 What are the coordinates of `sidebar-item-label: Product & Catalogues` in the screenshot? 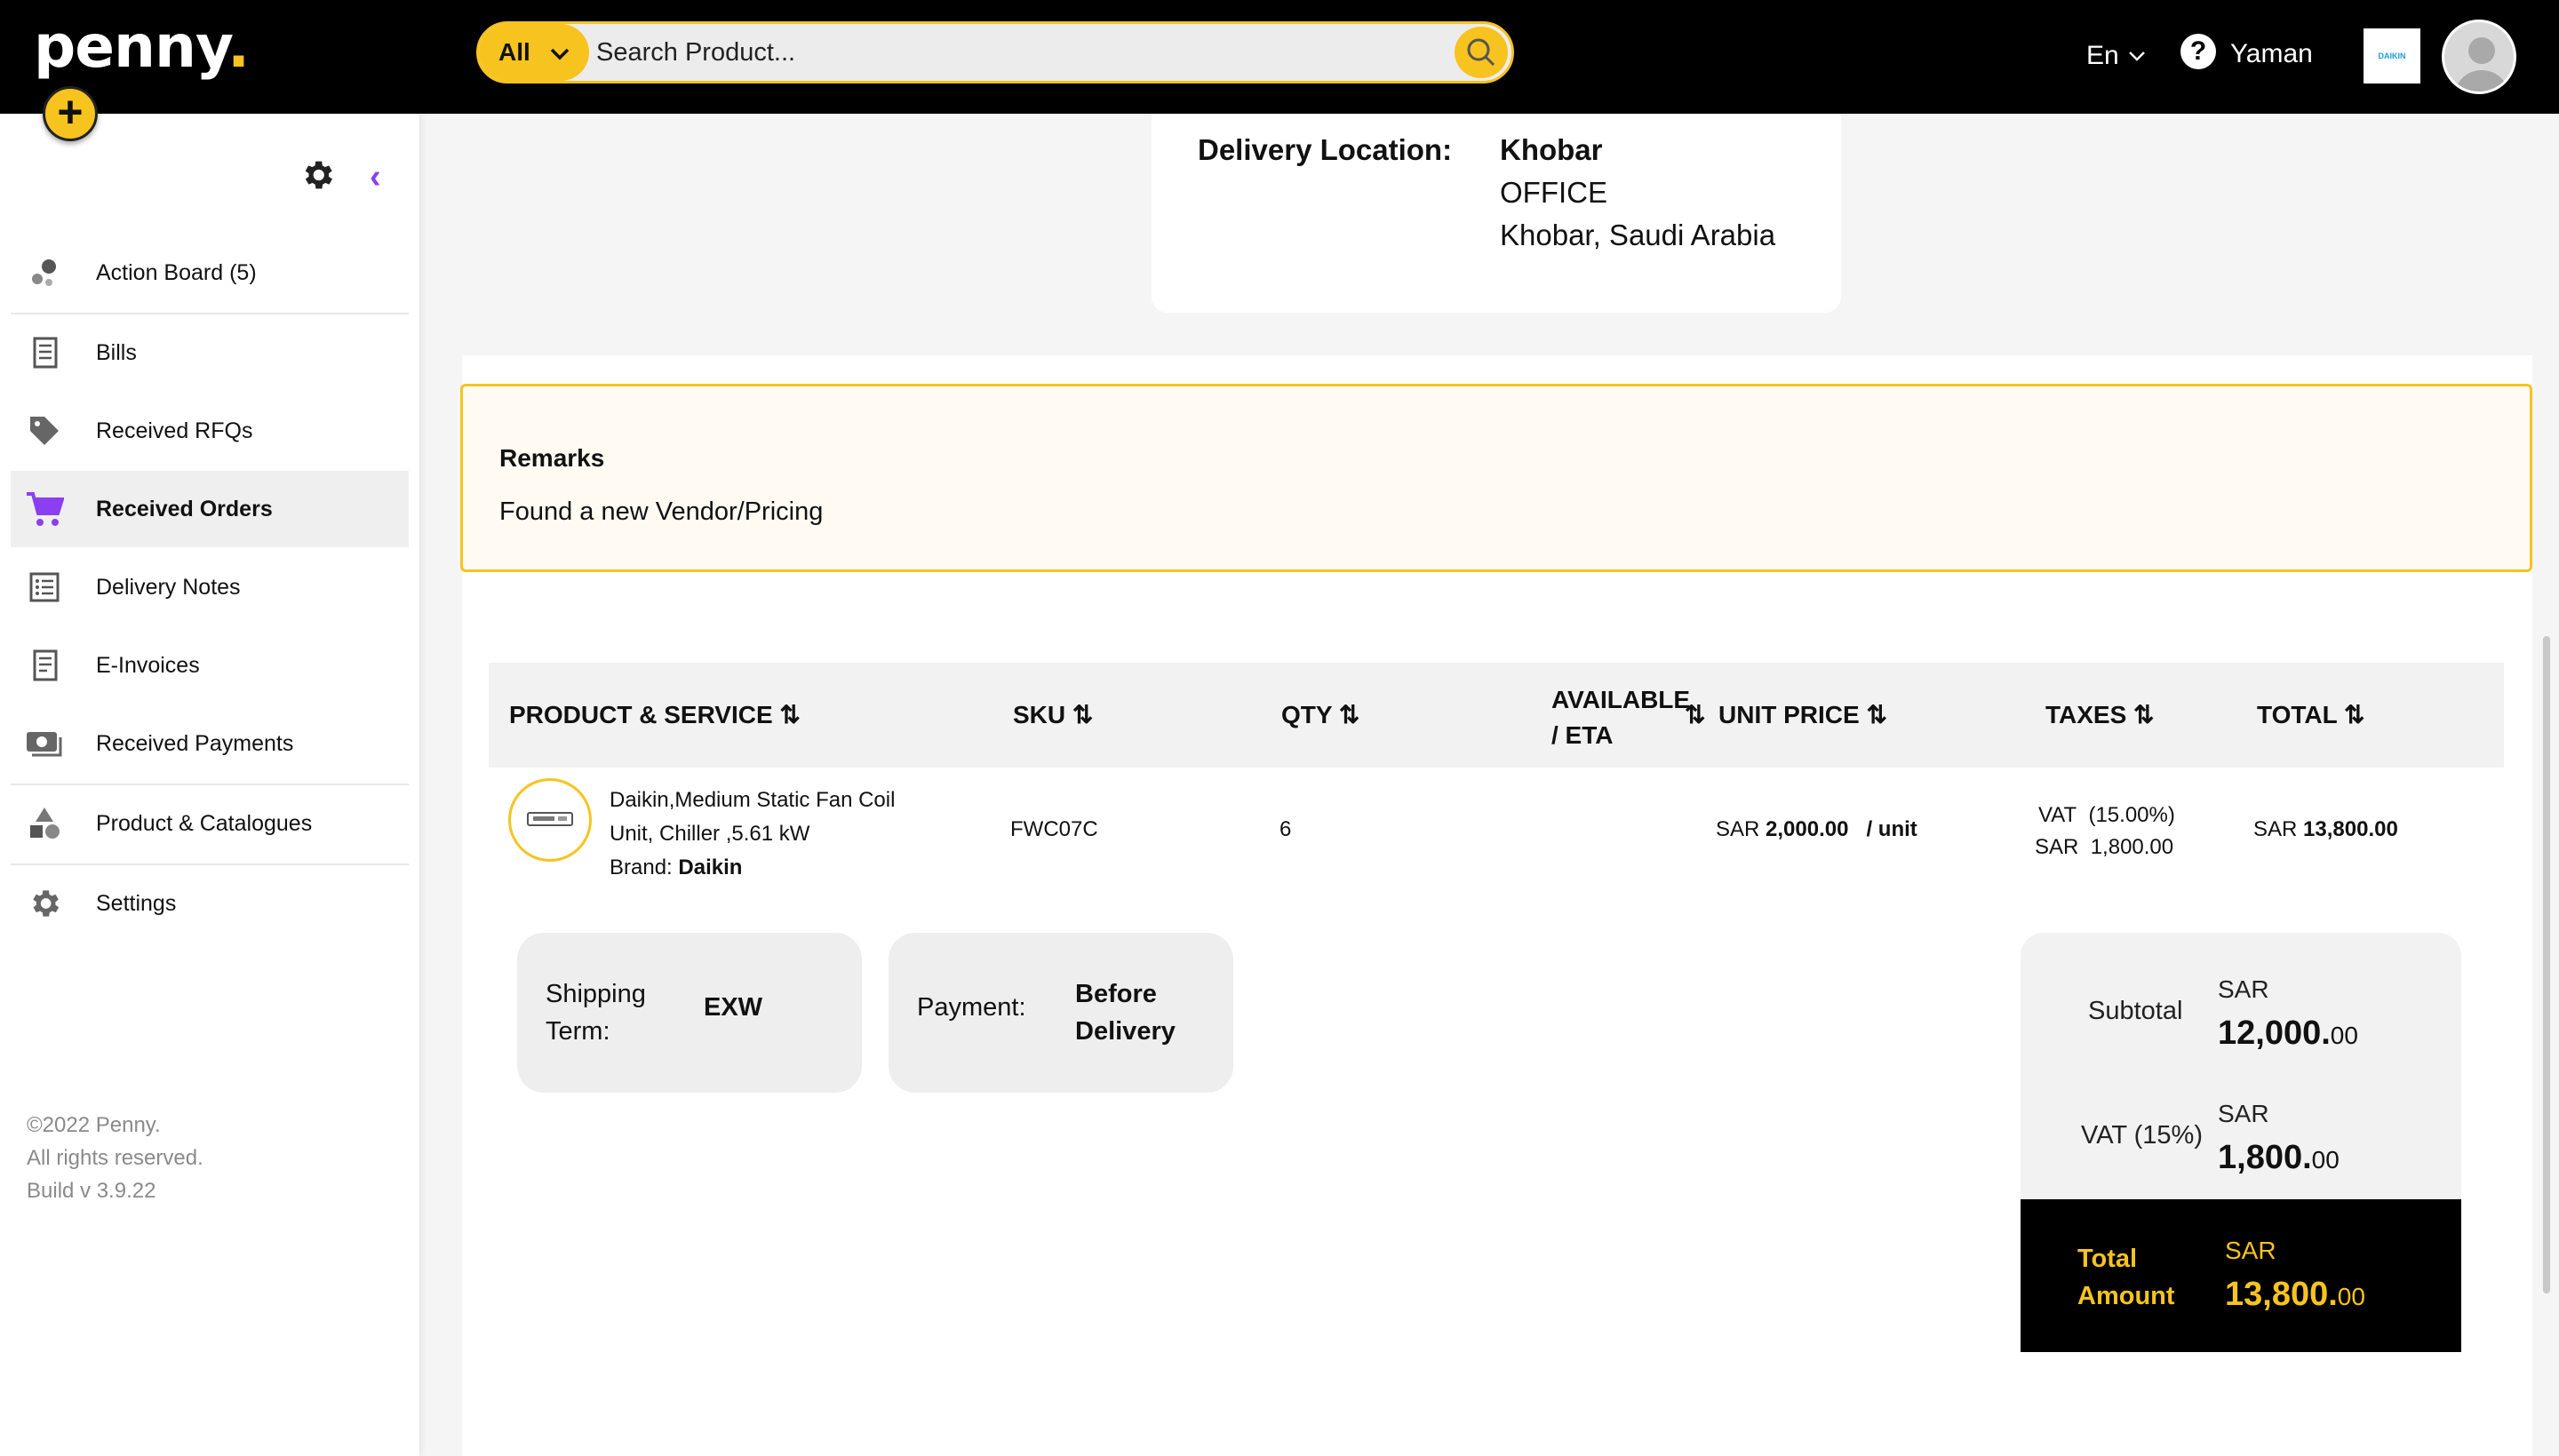 It's located at (204, 823).